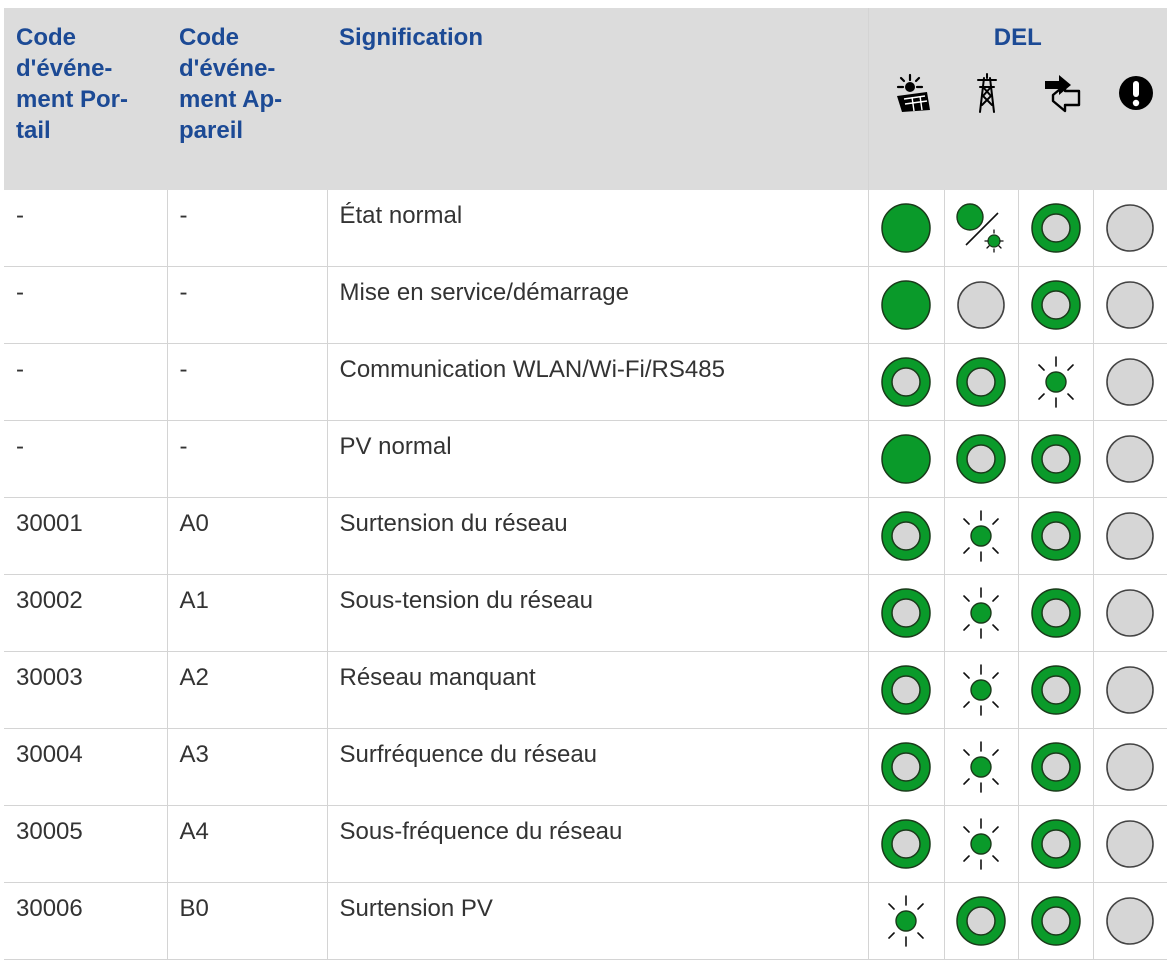  I want to click on device-code-cell: A0, so click(246, 536).